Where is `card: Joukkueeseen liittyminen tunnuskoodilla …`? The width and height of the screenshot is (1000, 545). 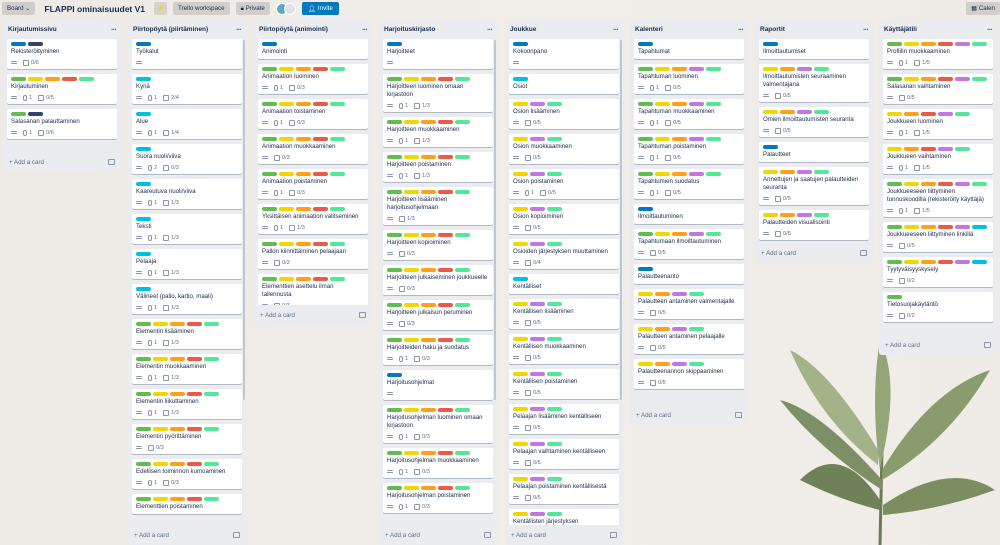
card: Joukkueeseen liittyminen tunnuskoodilla … is located at coordinates (938, 198).